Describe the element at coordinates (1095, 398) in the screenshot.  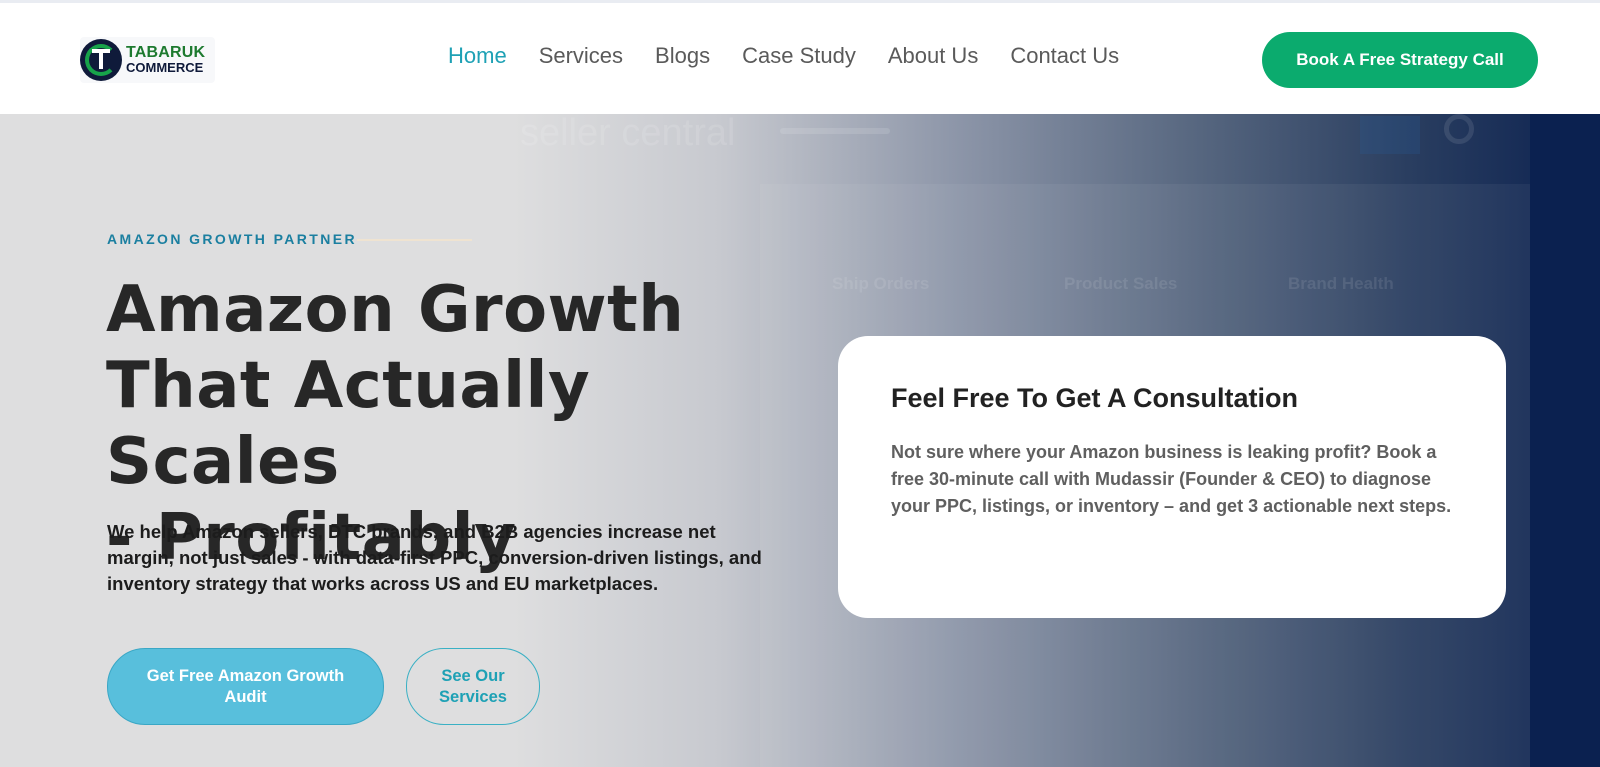
I see `consultation-title: Feel Free To Get A Consultation` at that location.